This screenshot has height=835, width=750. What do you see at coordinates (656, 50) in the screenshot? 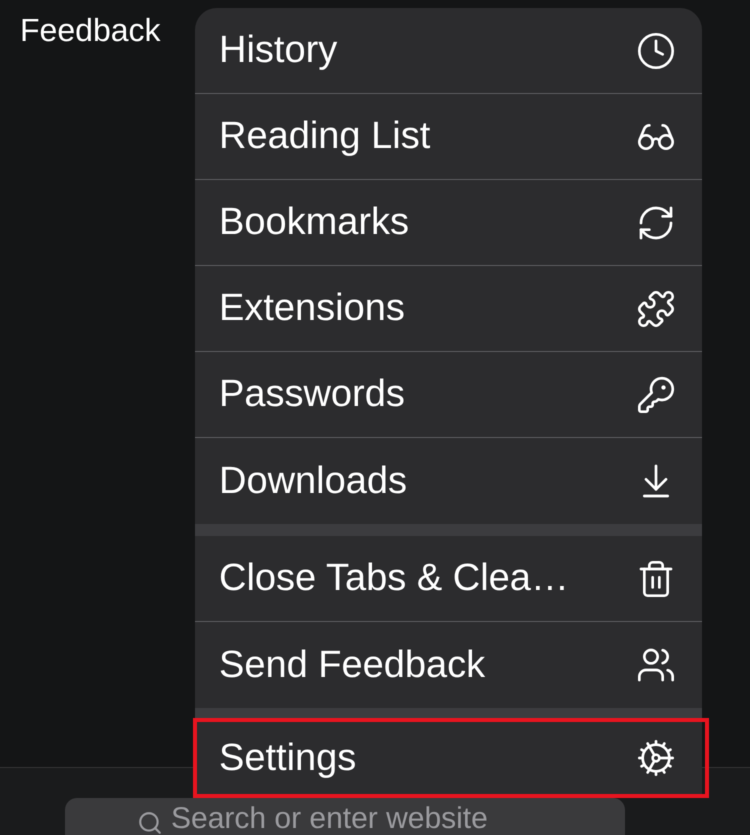
I see `clock-icon` at bounding box center [656, 50].